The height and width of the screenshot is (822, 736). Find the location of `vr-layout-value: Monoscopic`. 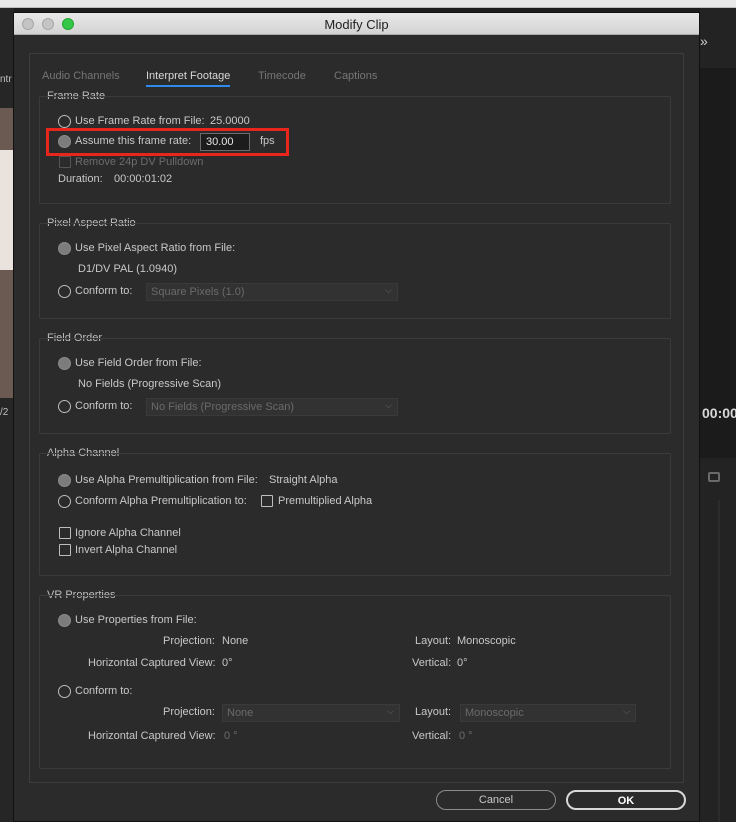

vr-layout-value: Monoscopic is located at coordinates (486, 641).